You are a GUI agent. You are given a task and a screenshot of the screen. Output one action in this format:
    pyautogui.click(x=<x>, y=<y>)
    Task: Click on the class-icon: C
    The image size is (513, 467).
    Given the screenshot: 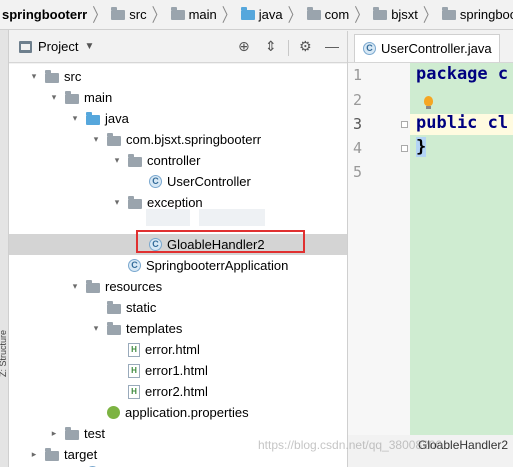 What is the action you would take?
    pyautogui.click(x=369, y=48)
    